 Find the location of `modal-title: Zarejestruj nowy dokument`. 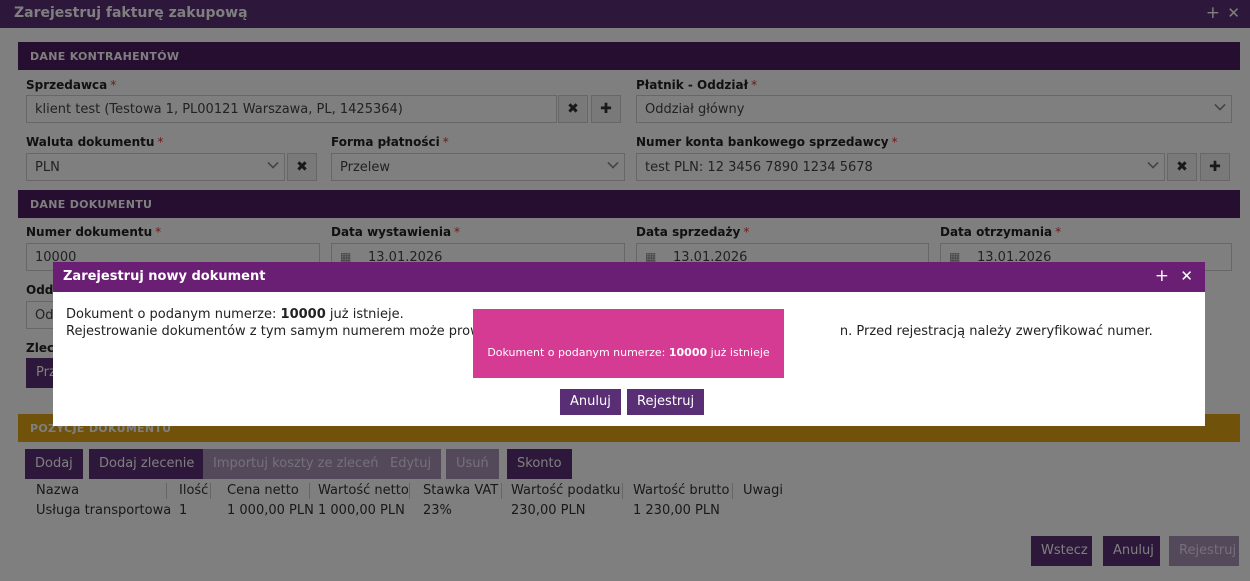

modal-title: Zarejestruj nowy dokument is located at coordinates (164, 276).